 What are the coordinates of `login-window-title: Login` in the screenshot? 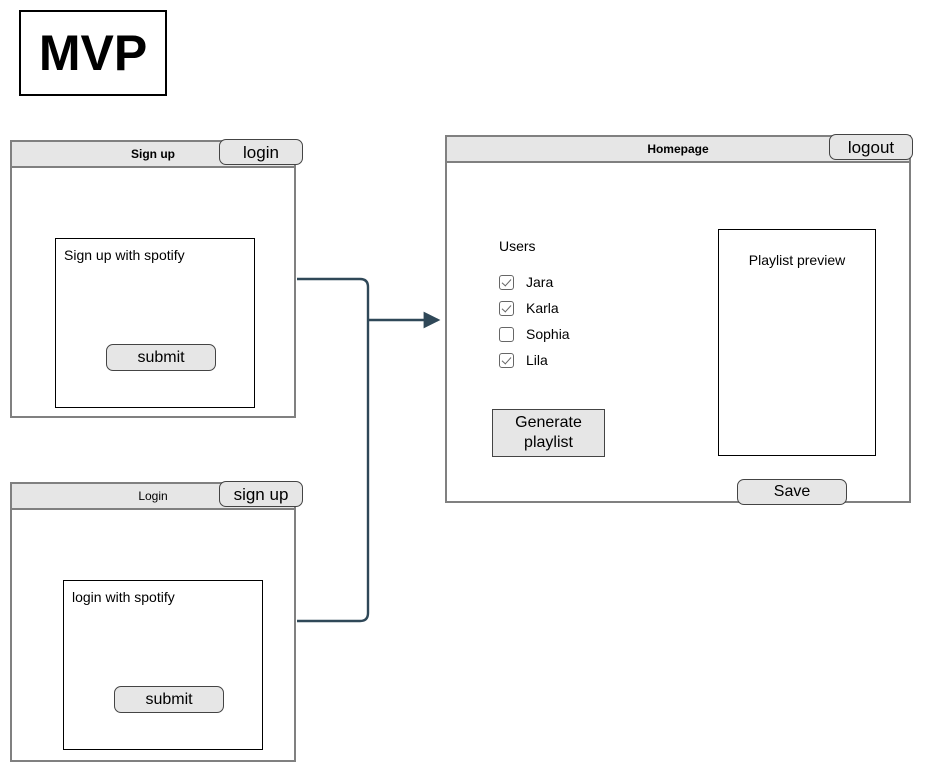 It's located at (153, 496).